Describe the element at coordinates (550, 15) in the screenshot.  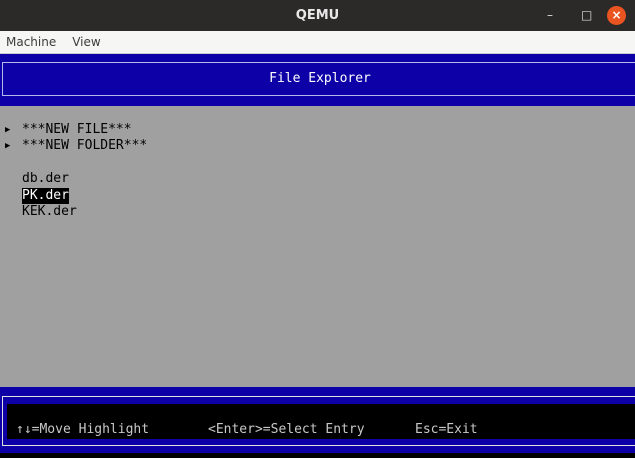
I see `minimize-button: –` at that location.